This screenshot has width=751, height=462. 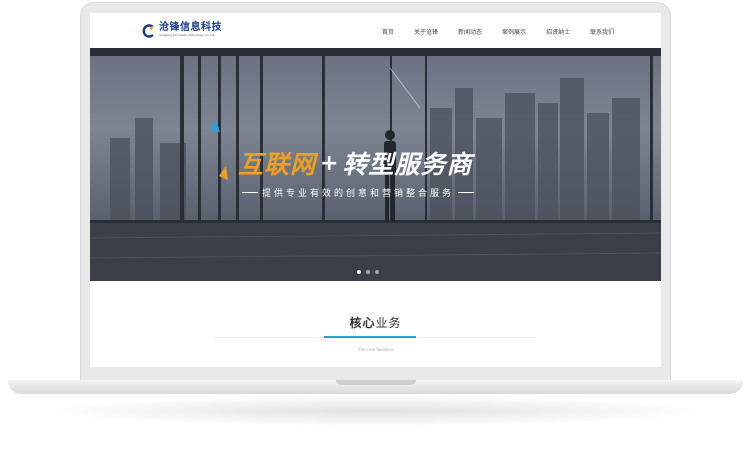 I want to click on logo-mark-icon, so click(x=149, y=30).